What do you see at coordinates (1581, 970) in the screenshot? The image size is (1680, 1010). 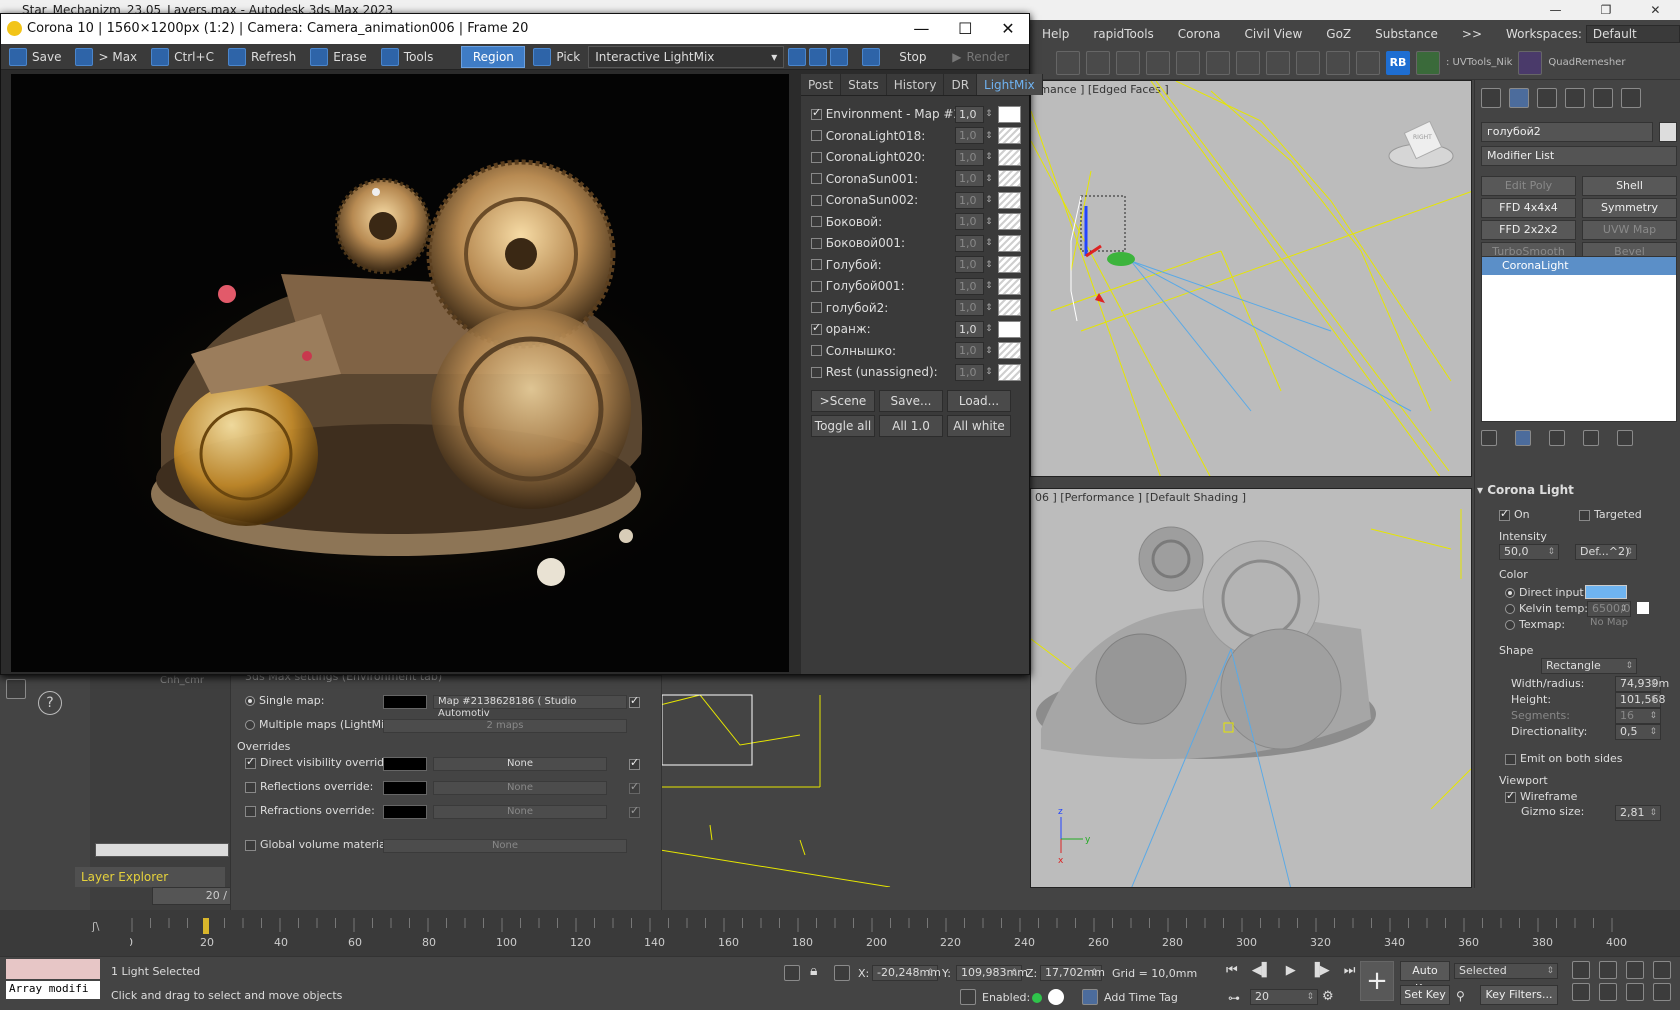 I see `zoom-icon` at bounding box center [1581, 970].